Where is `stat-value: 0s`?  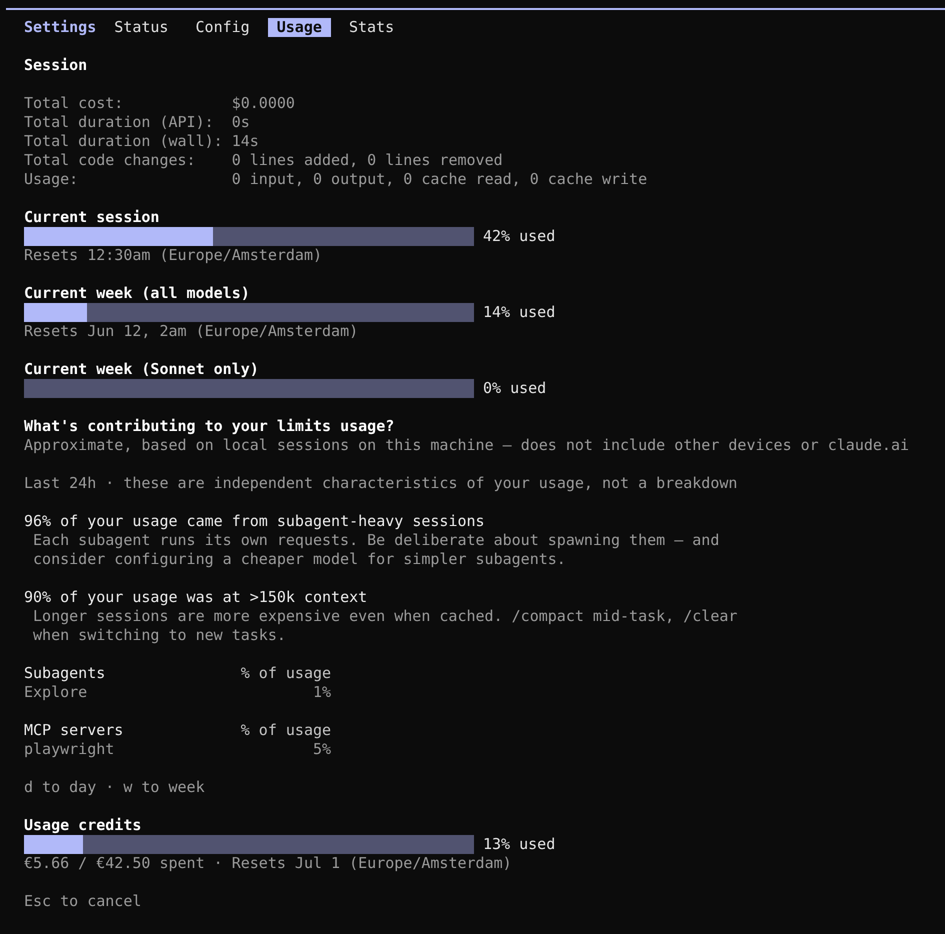 stat-value: 0s is located at coordinates (241, 122).